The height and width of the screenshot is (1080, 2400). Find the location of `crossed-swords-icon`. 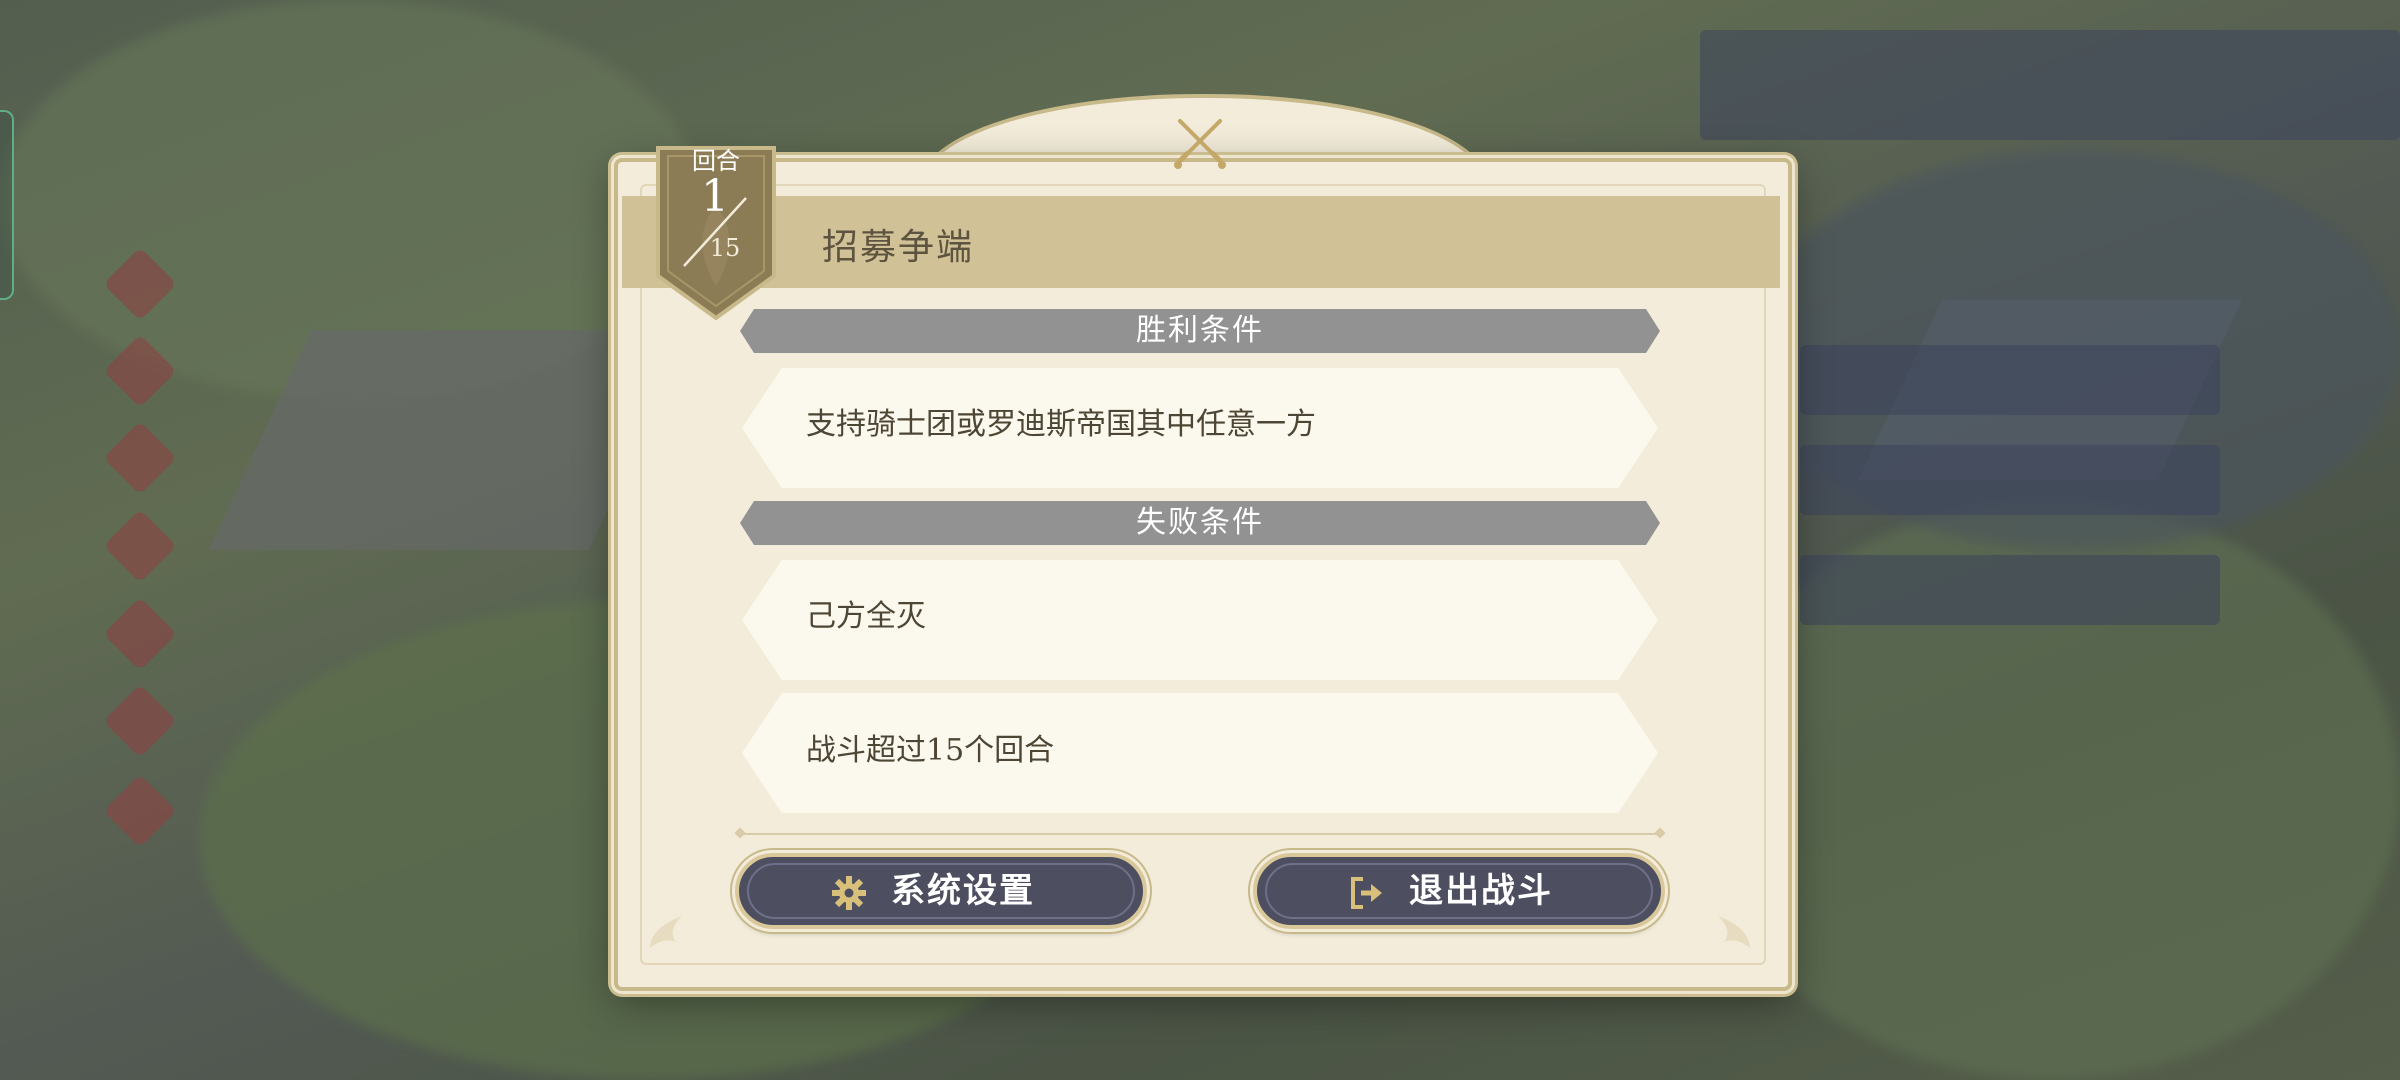

crossed-swords-icon is located at coordinates (1200, 144).